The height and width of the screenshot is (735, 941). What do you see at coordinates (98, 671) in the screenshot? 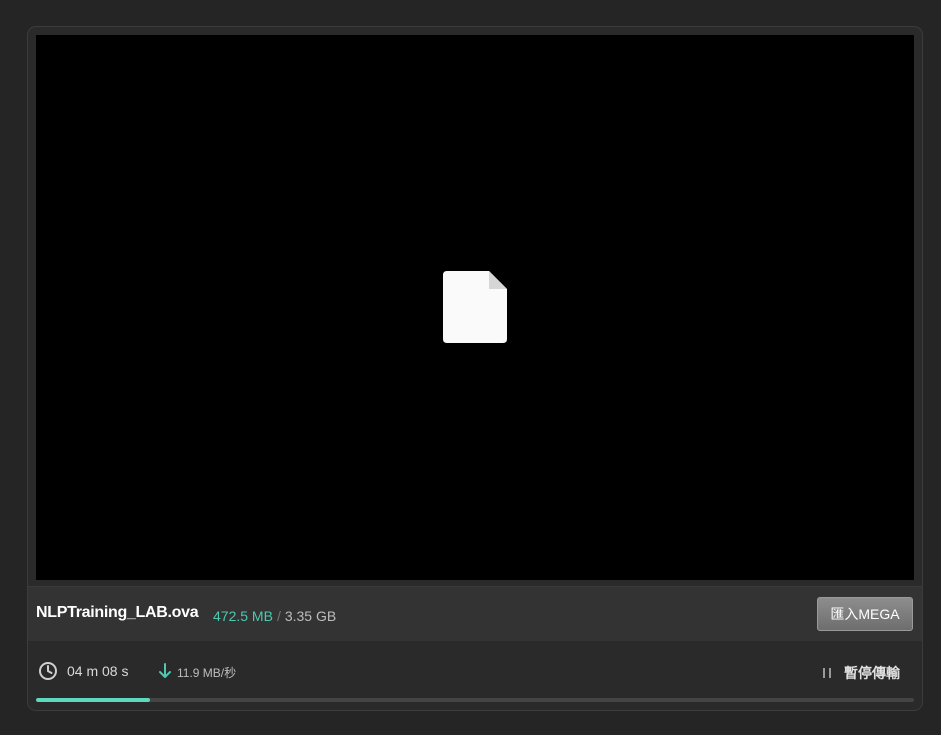
I see `time-remaining: 04 m 08 s` at bounding box center [98, 671].